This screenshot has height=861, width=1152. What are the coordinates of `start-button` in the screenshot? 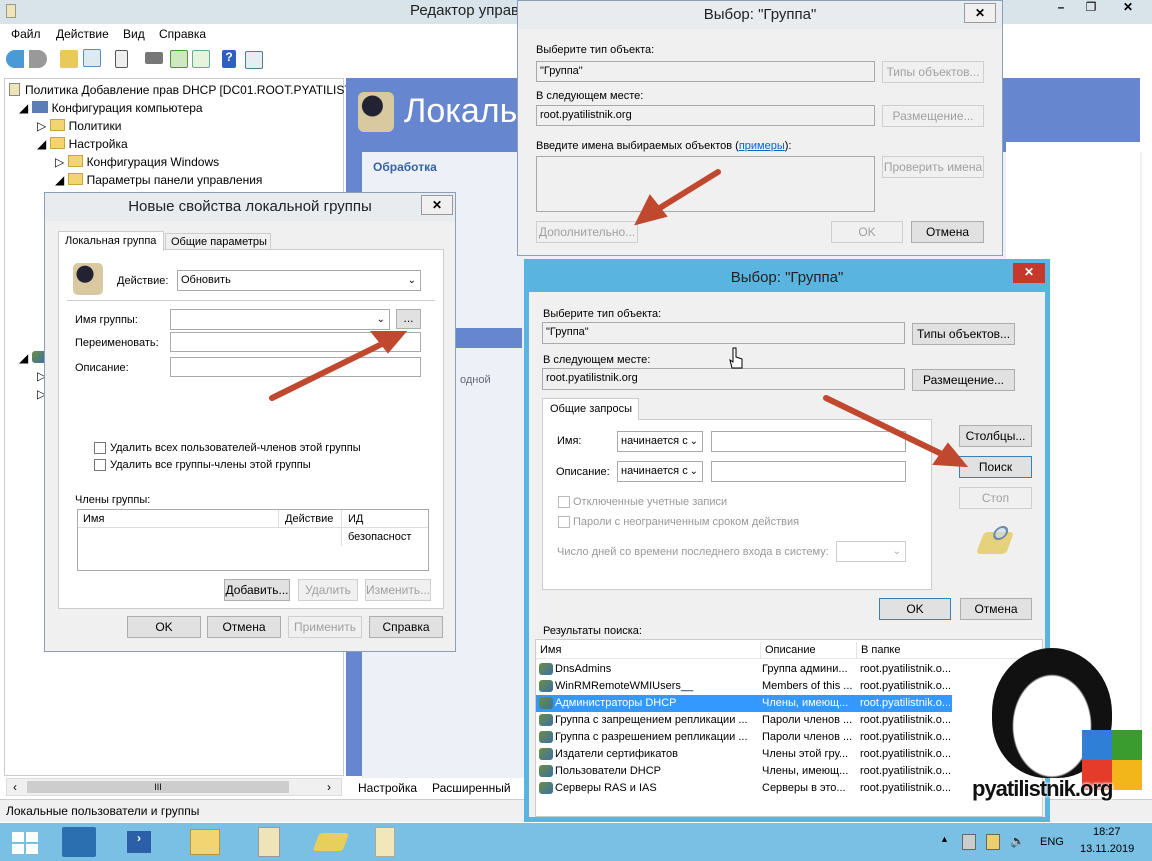 It's located at (25, 843).